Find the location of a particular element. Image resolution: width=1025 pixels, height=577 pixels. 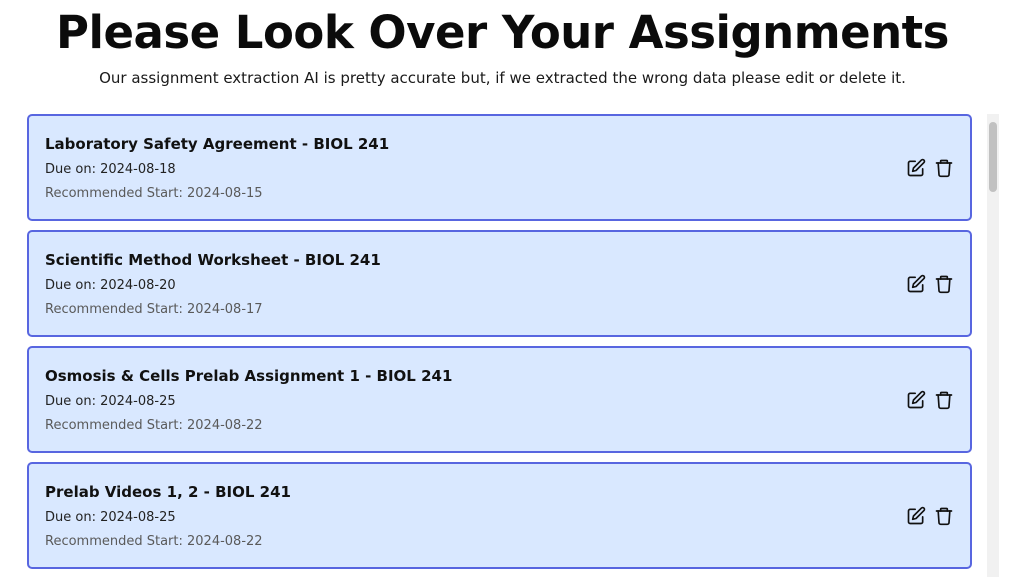

assignment-name: Prelab Videos 1, 2 - BIOL 241 is located at coordinates (168, 492).